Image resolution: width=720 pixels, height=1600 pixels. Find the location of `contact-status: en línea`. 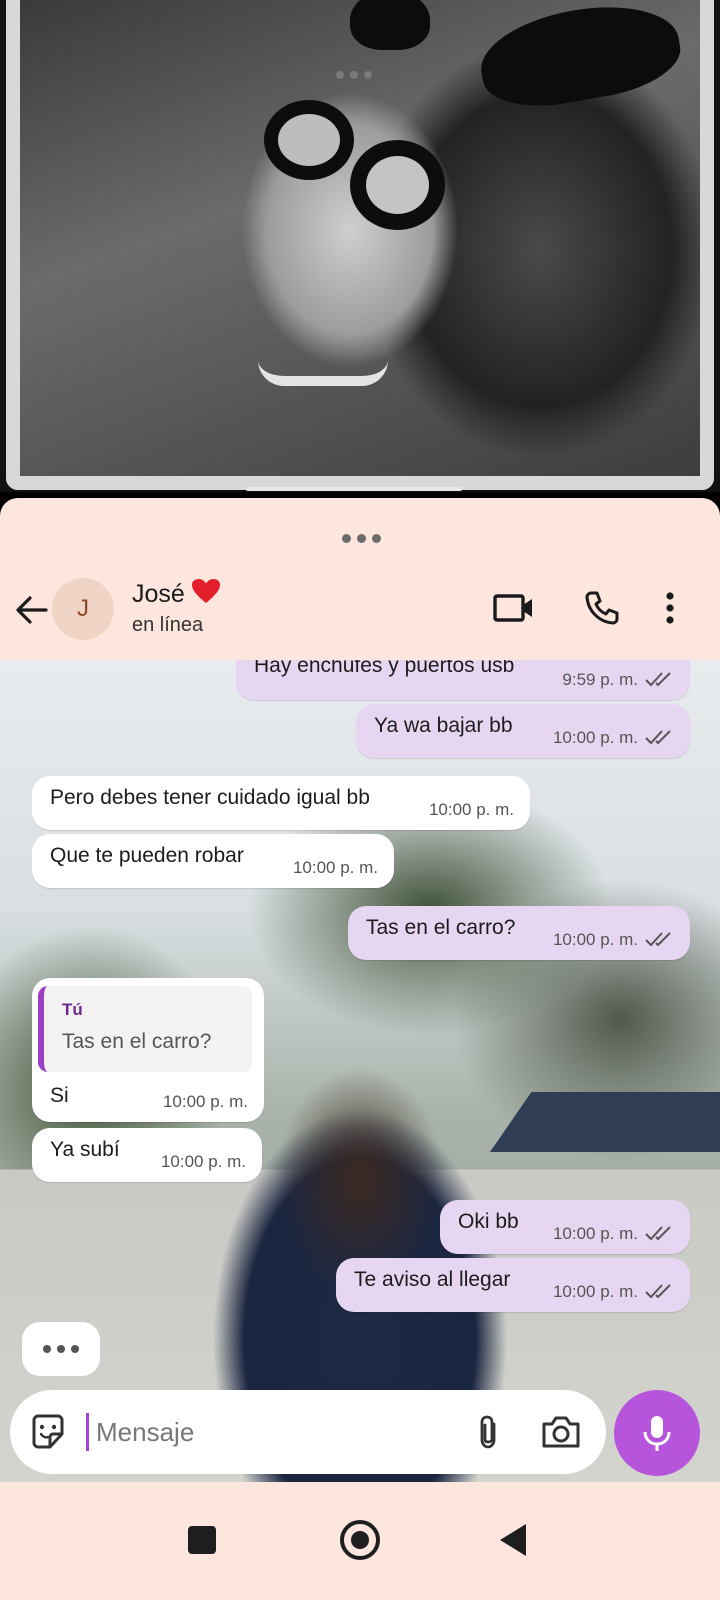

contact-status: en línea is located at coordinates (168, 625).